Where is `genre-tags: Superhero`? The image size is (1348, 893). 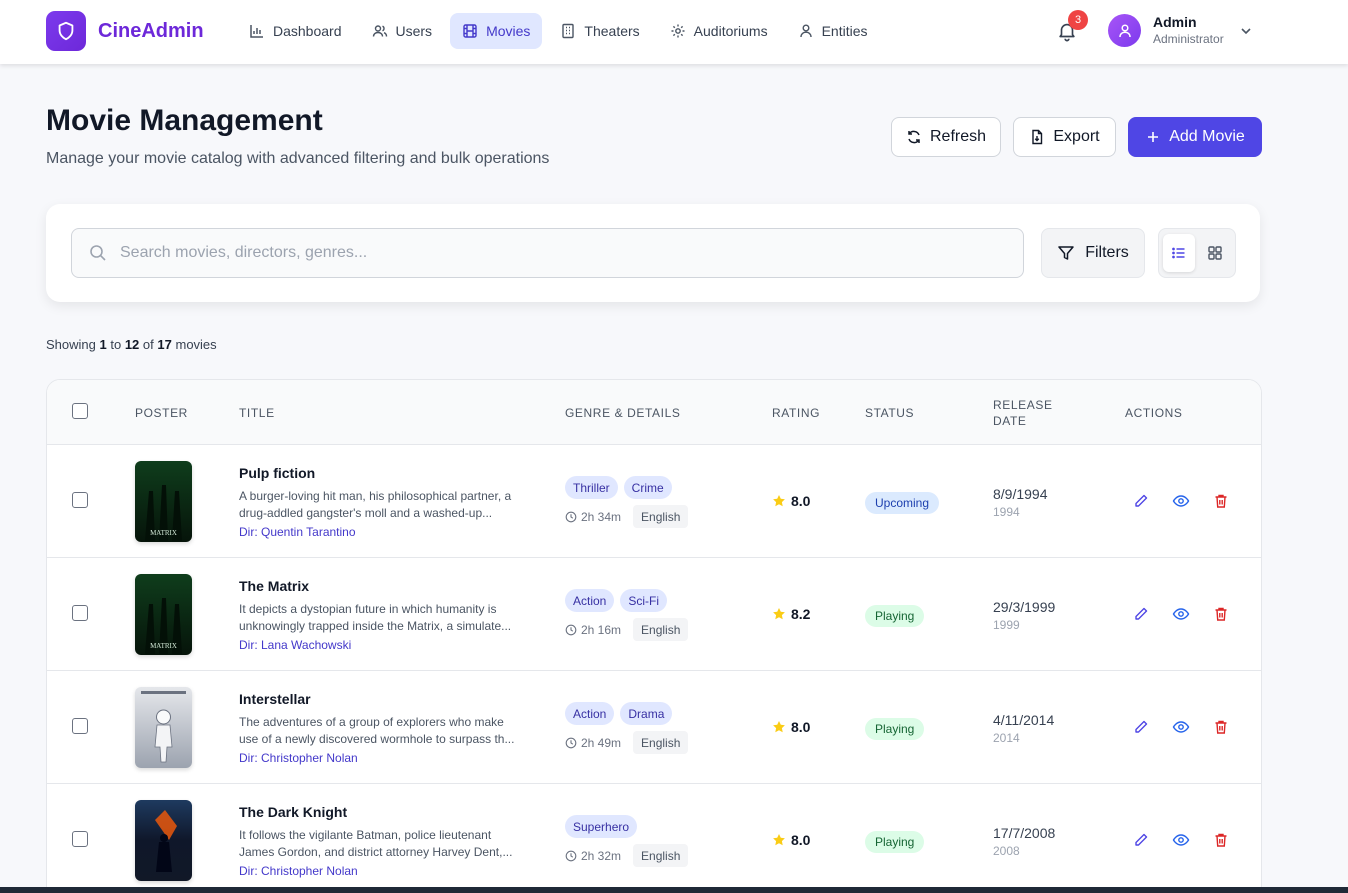
genre-tags: Superhero is located at coordinates (601, 826).